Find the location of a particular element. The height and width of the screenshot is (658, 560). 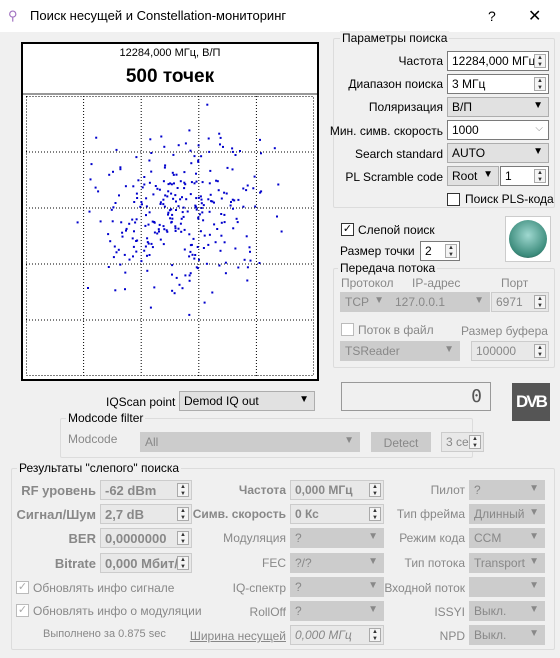

stream-type-label: Тип потока is located at coordinates (434, 563).